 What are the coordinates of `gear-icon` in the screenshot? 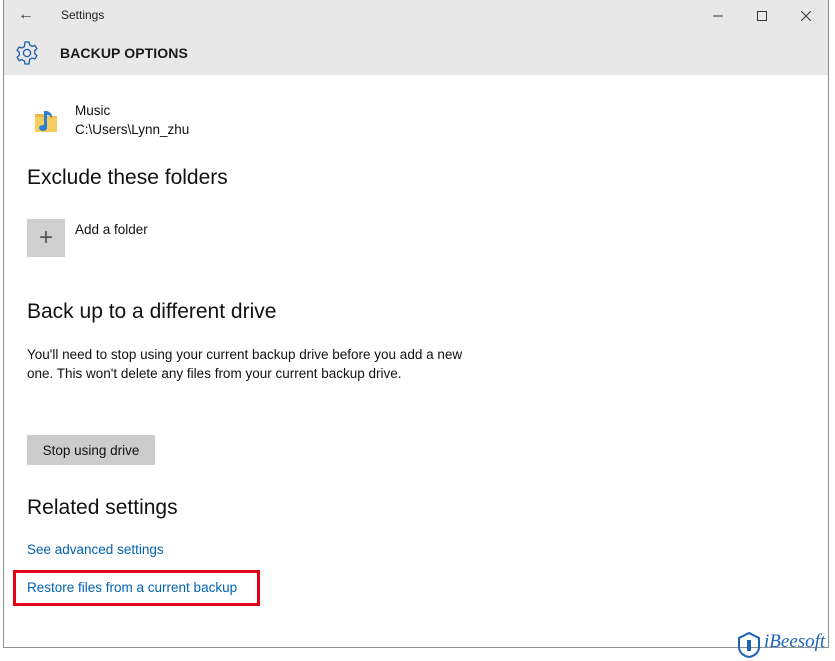 It's located at (27, 53).